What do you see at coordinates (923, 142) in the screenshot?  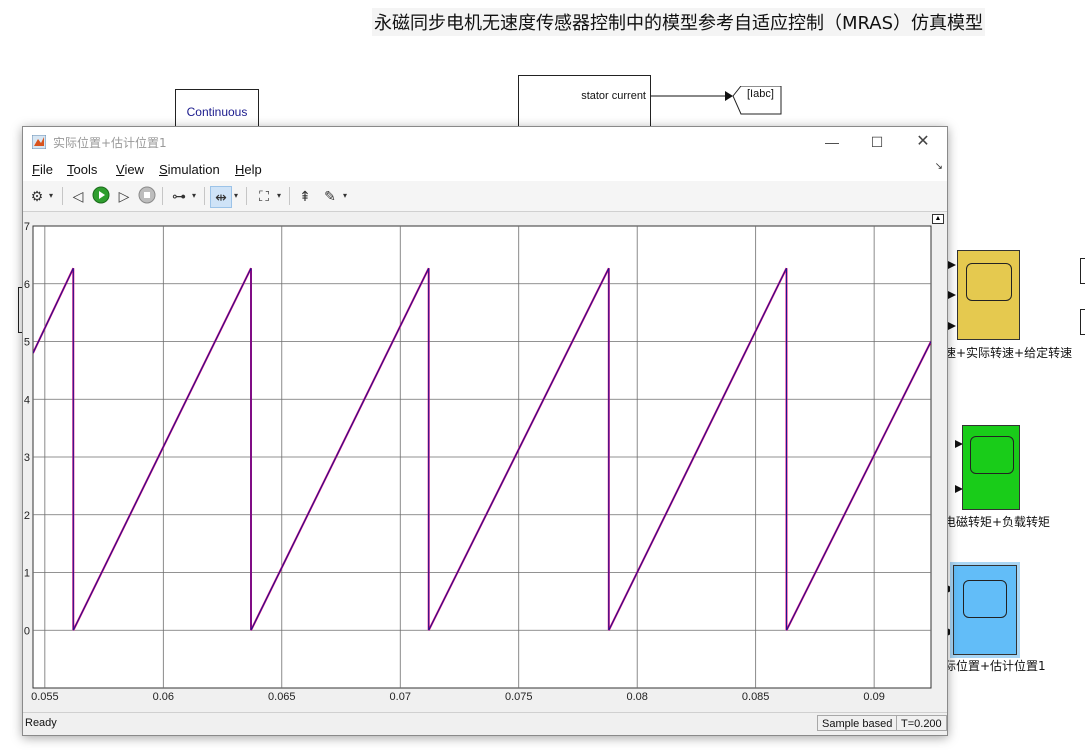 I see `close-button: ✕` at bounding box center [923, 142].